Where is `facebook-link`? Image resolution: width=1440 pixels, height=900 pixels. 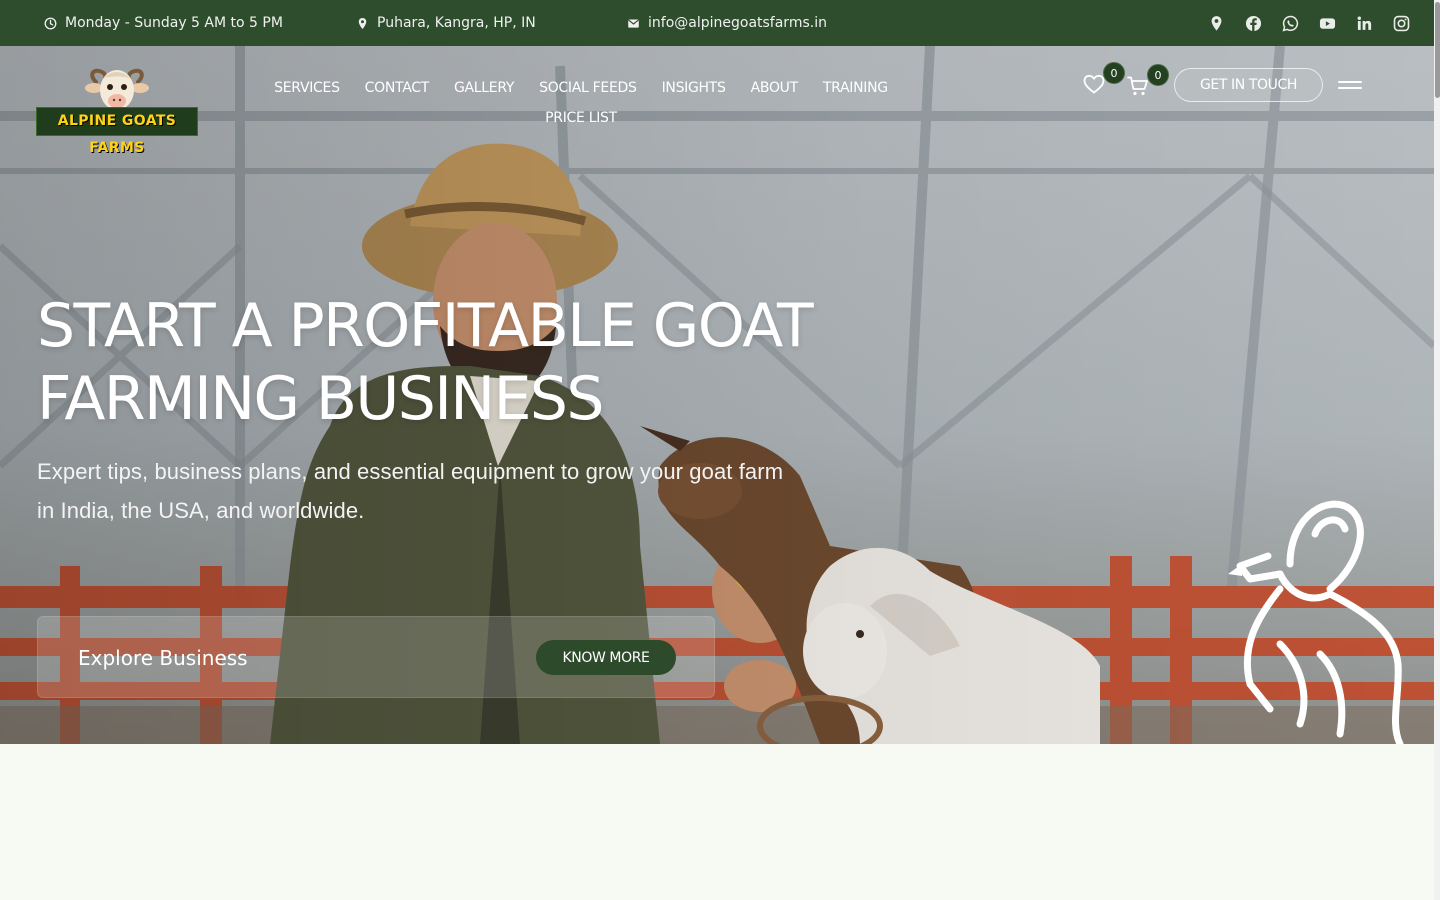 facebook-link is located at coordinates (1253, 23).